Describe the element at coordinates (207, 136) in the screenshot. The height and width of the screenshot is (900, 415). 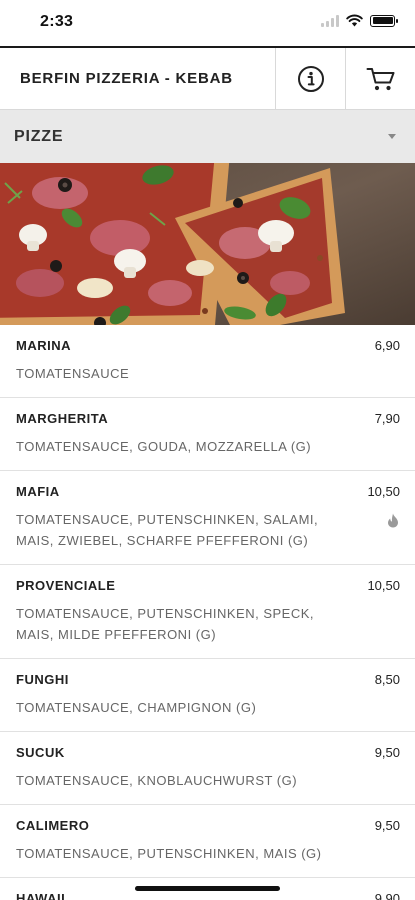
I see `category-dropdown: PIZZE` at that location.